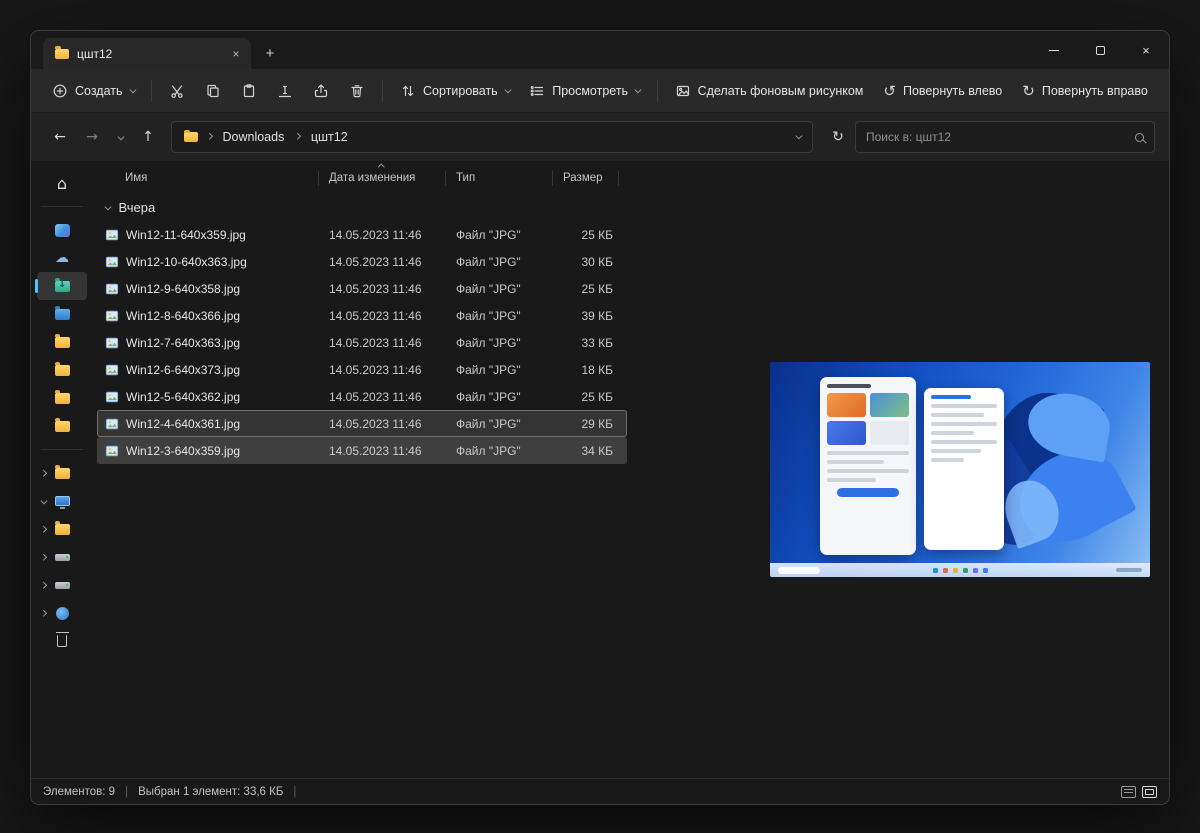 Image resolution: width=1200 pixels, height=833 pixels. I want to click on sidebar-item-pictures, so click(62, 314).